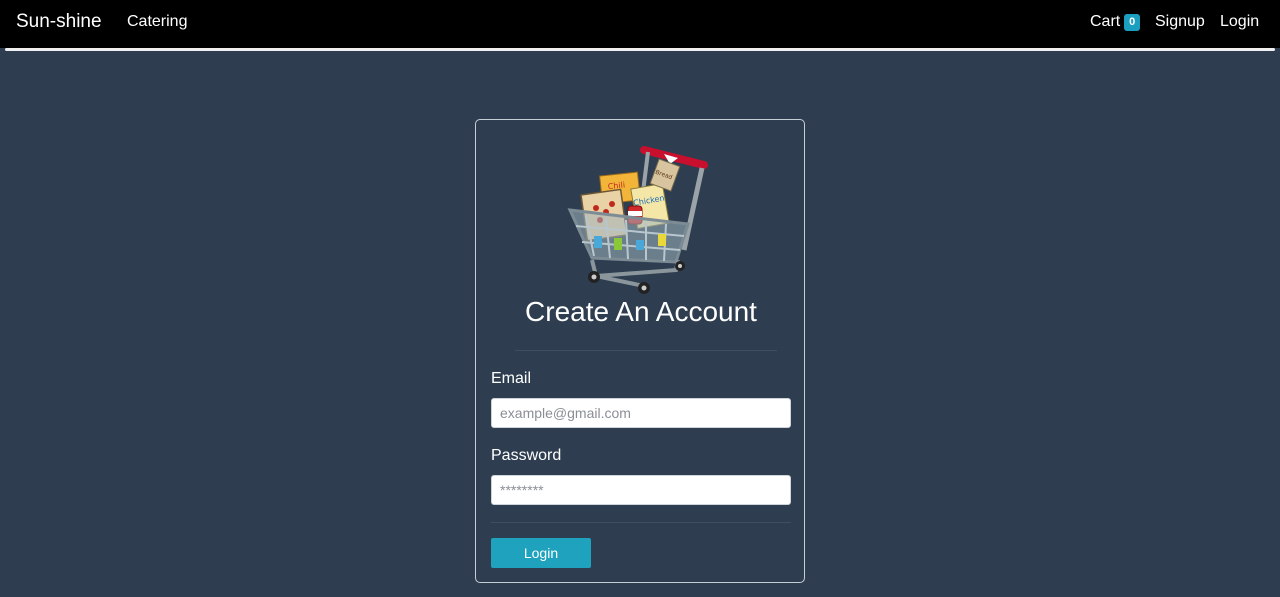 This screenshot has width=1280, height=597. What do you see at coordinates (637, 220) in the screenshot?
I see `shopping-cart-icon: Chili Chicken Bread` at bounding box center [637, 220].